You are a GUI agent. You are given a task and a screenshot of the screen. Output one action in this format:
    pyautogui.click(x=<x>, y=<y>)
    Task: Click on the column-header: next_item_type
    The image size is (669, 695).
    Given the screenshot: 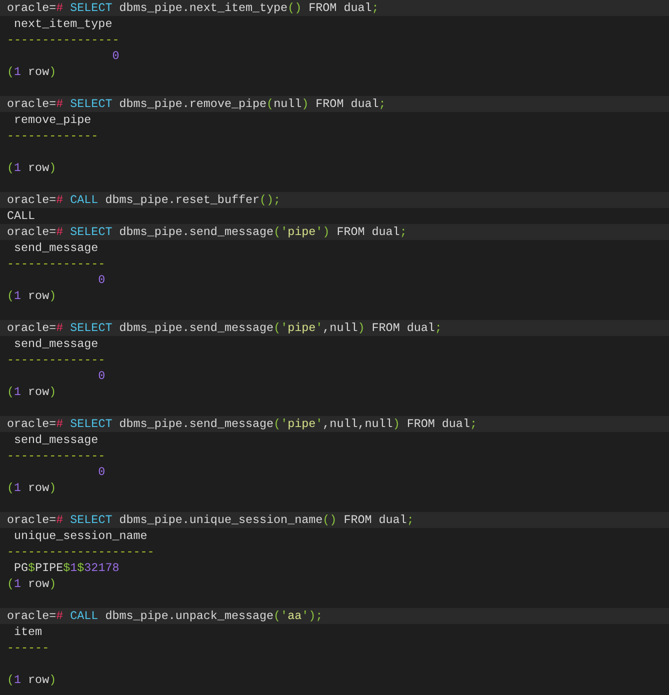 What is the action you would take?
    pyautogui.click(x=62, y=24)
    